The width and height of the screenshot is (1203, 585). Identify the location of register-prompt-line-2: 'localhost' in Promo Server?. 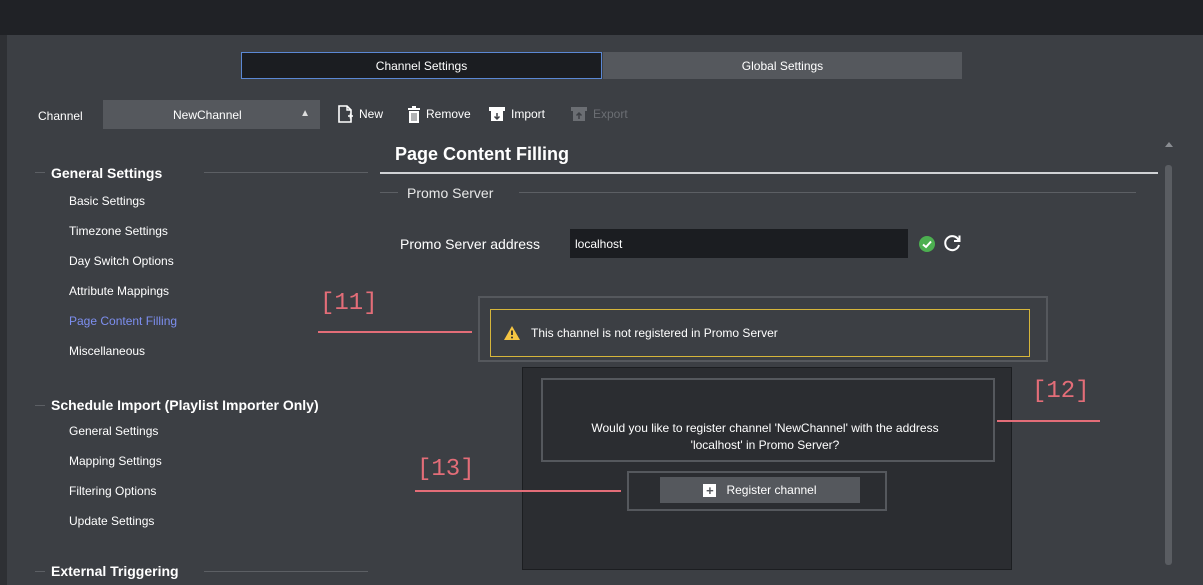
(765, 445).